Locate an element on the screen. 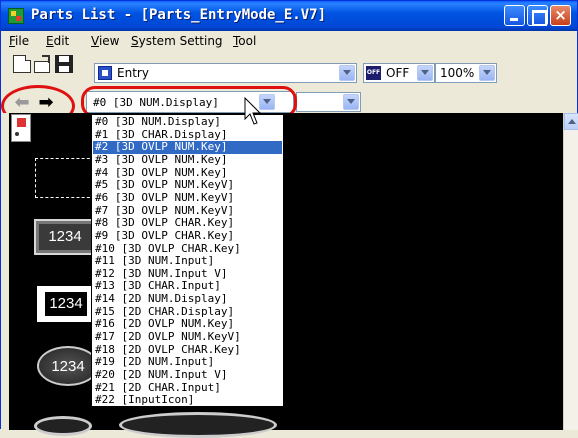  open-folder-icon is located at coordinates (43, 64).